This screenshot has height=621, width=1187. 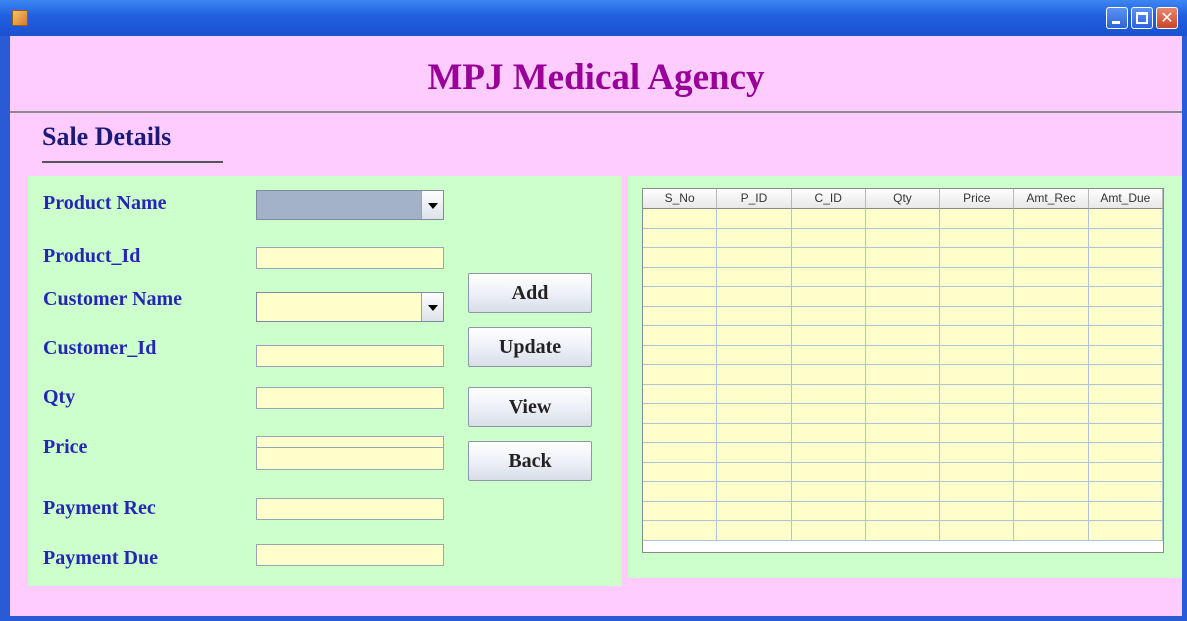 I want to click on column-header-c_id: C_ID, so click(x=828, y=199).